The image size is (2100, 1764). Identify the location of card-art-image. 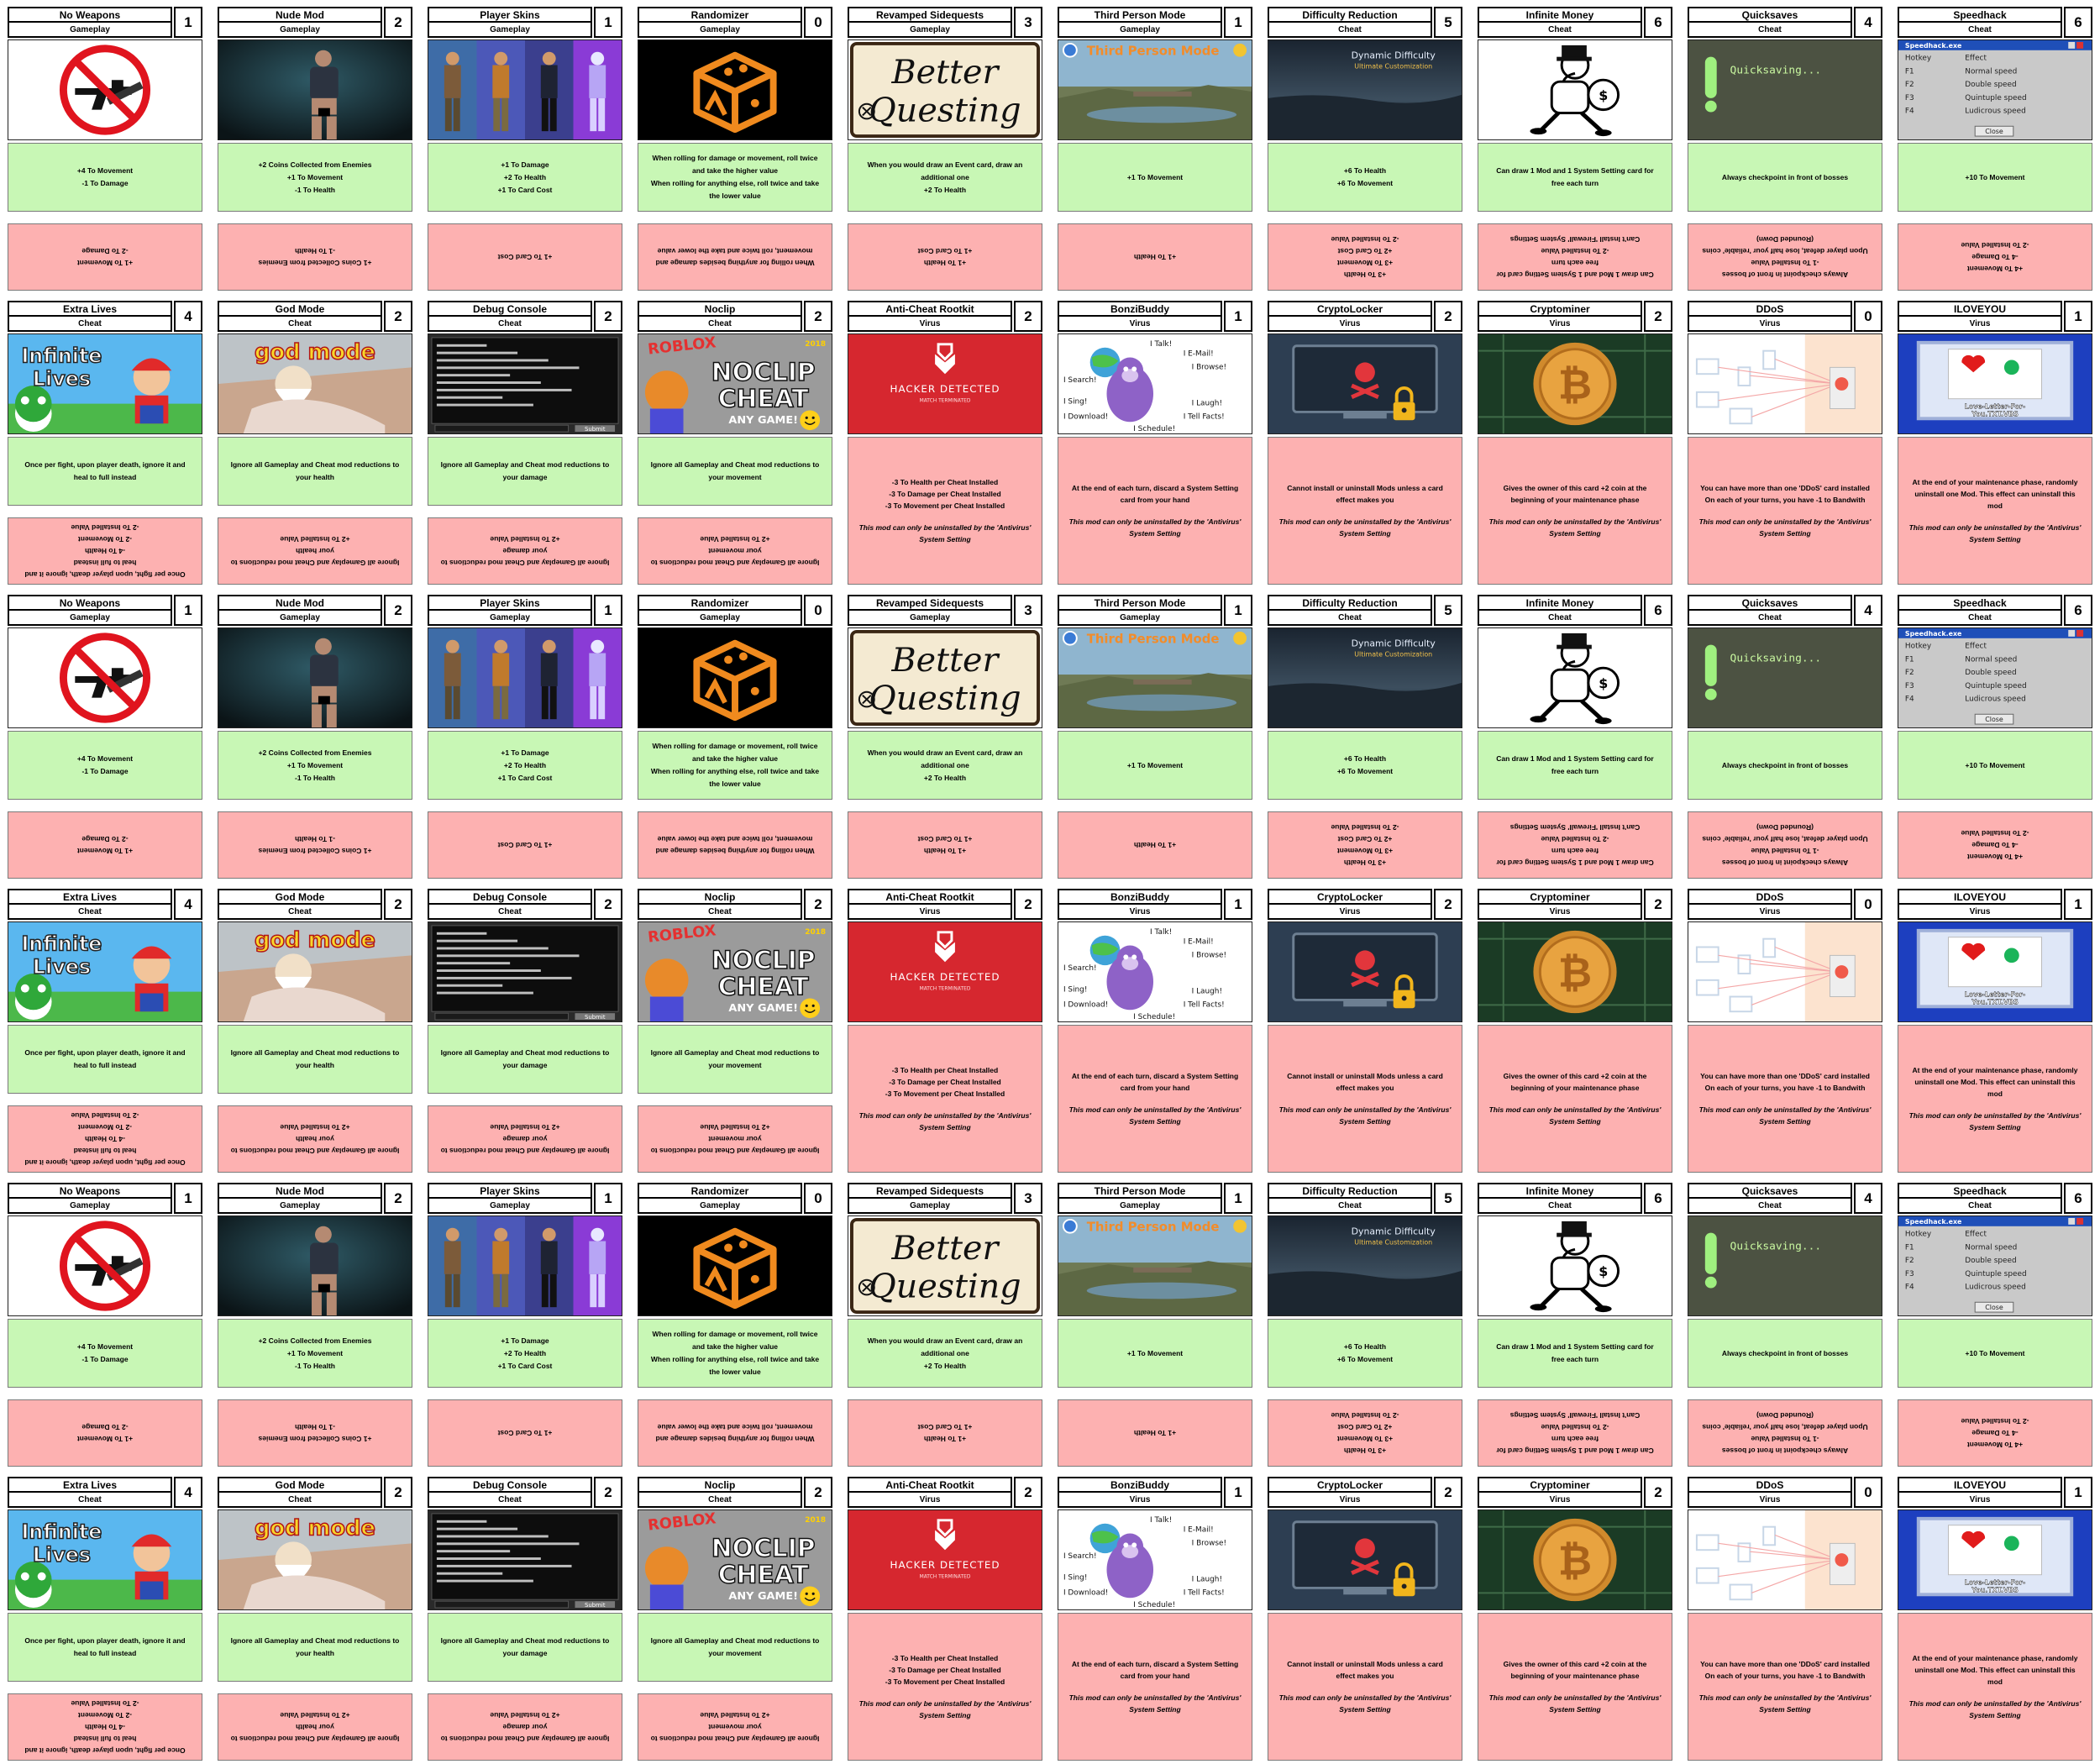
(735, 1265).